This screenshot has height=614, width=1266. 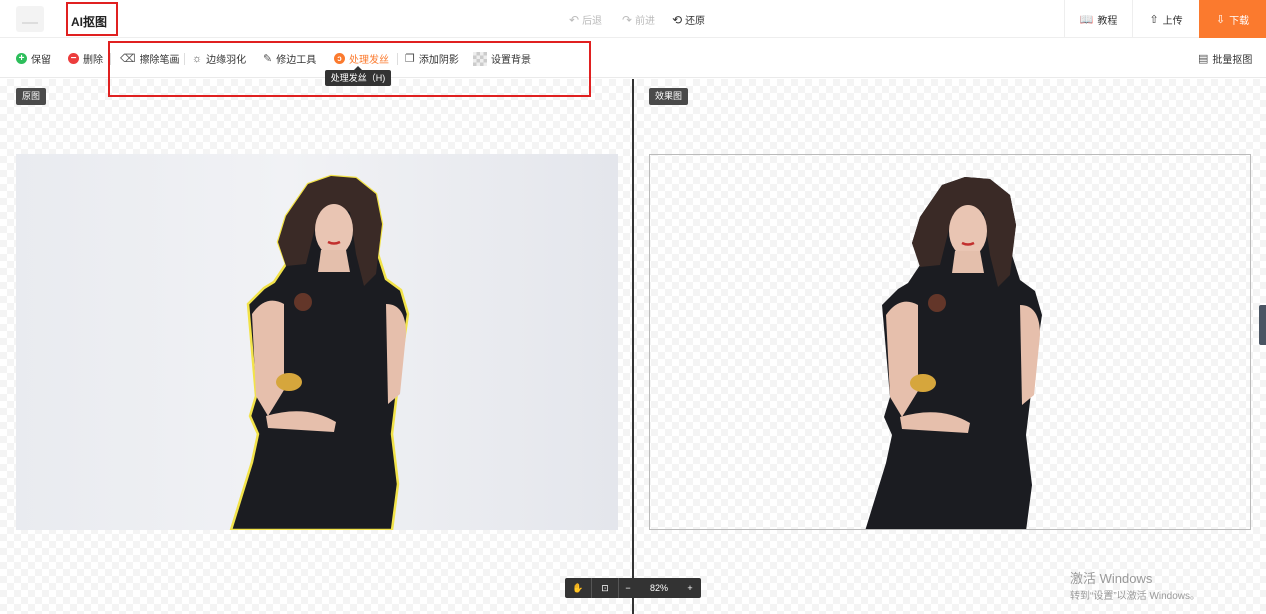 I want to click on activation-watermark-title: 激活 Windows, so click(x=1111, y=578).